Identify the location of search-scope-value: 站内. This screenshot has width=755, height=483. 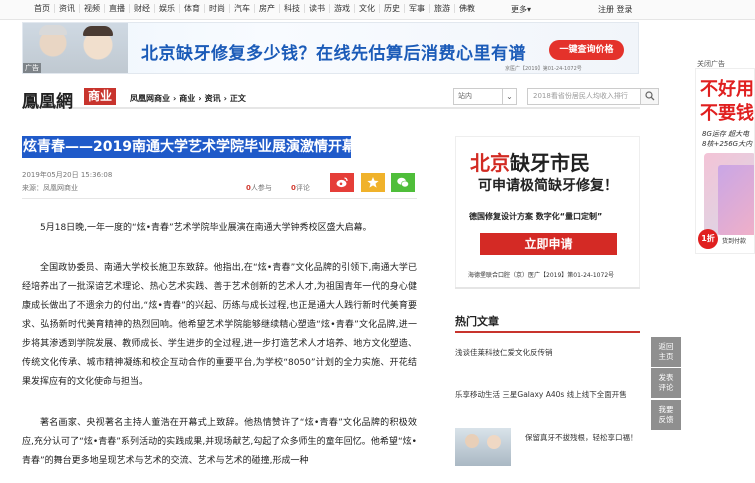
(465, 96).